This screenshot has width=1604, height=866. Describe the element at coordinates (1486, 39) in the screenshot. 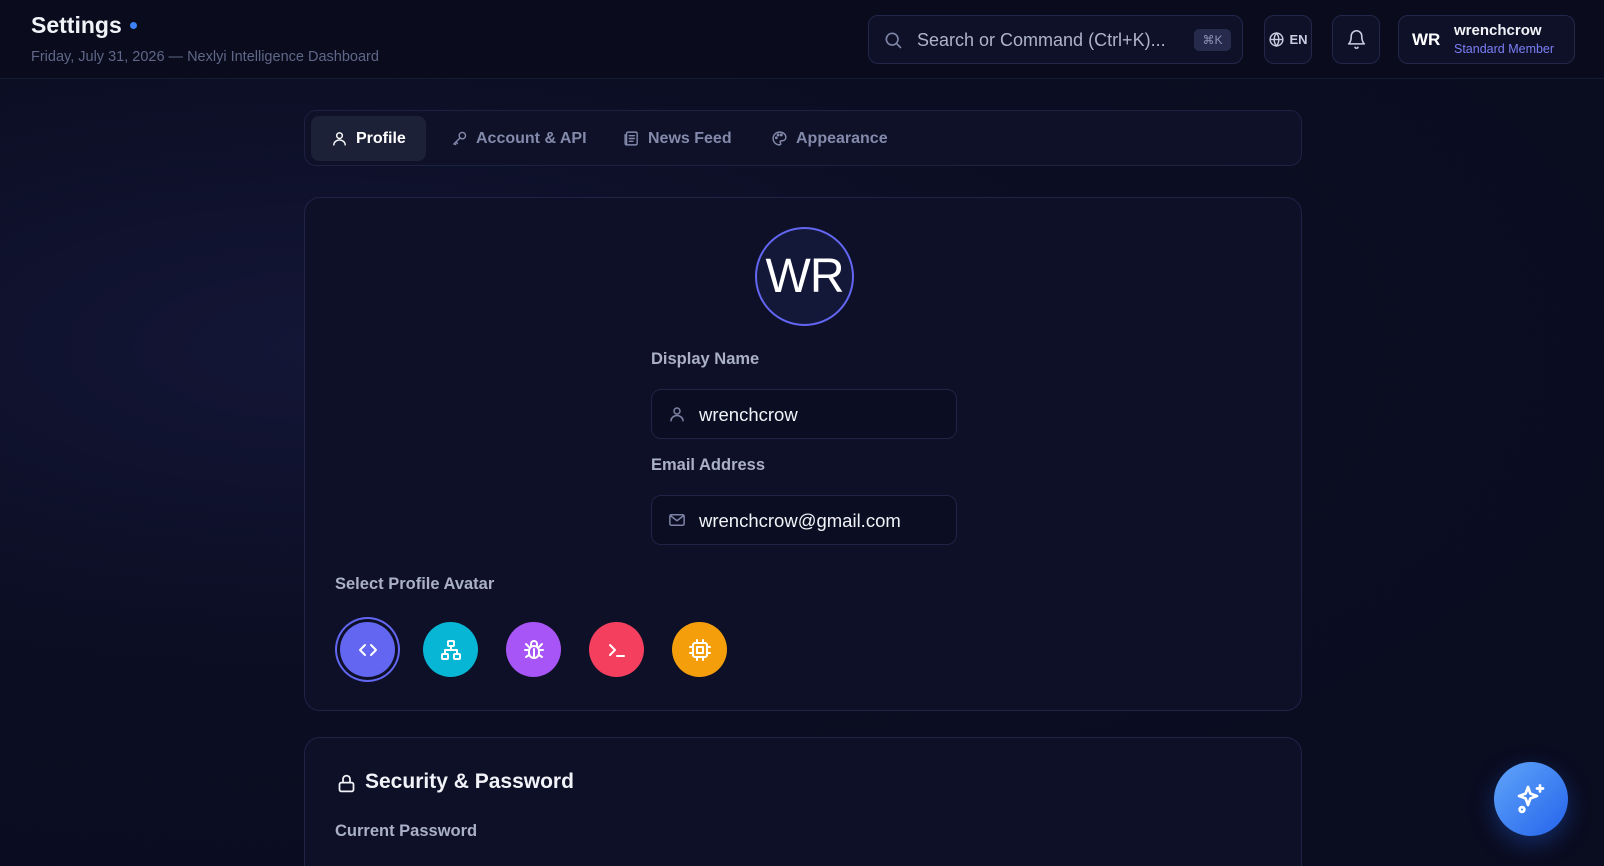

I see `user-menu: WR wrenchcrow Standard Member` at that location.